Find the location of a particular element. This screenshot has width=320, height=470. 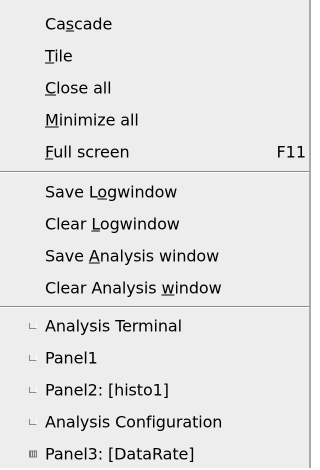

menu-item-cascade: Cascade is located at coordinates (154, 24).